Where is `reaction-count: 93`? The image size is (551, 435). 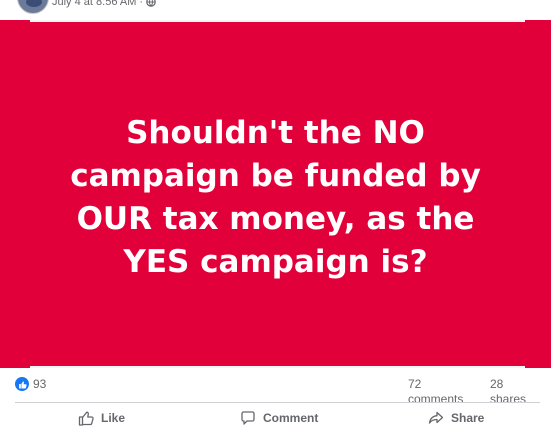 reaction-count: 93 is located at coordinates (40, 384).